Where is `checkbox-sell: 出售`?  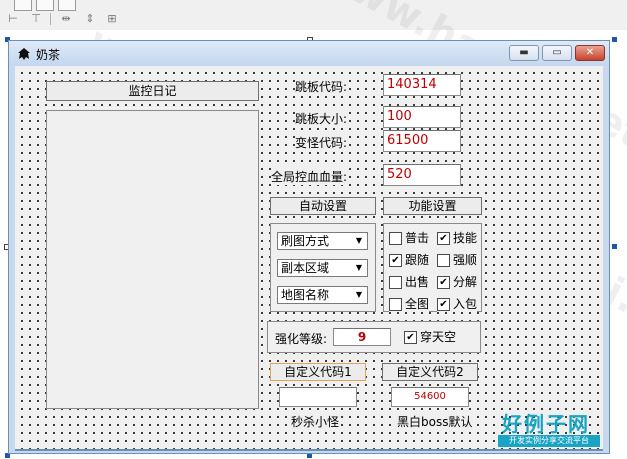
checkbox-sell: 出售 is located at coordinates (409, 282).